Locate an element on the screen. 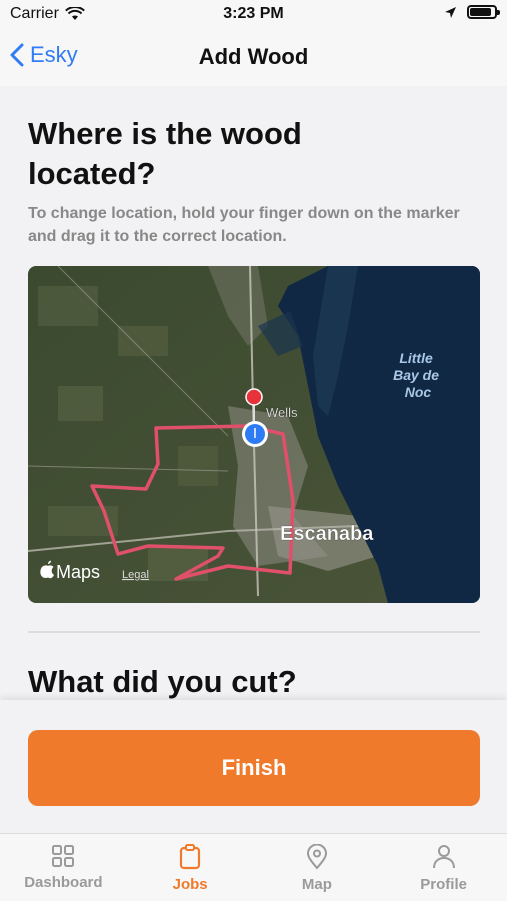  action-bar: Finish is located at coordinates (253, 766).